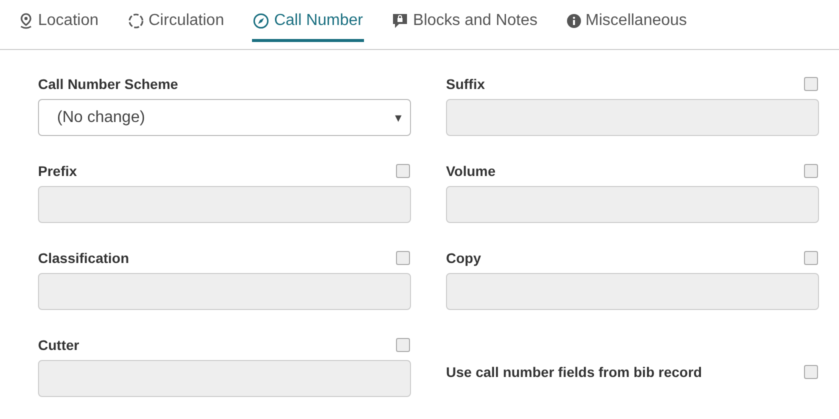 This screenshot has width=839, height=419. I want to click on field-label: Suffix, so click(465, 84).